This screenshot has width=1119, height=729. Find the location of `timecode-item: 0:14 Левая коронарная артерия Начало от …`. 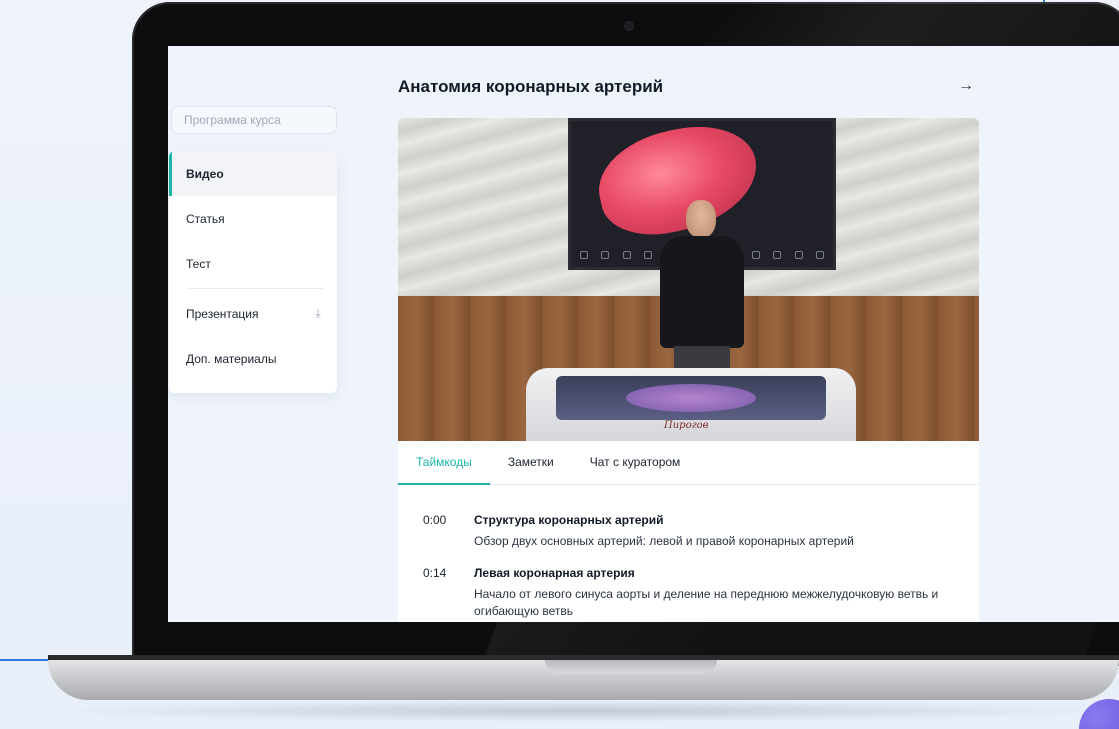

timecode-item: 0:14 Левая коронарная артерия Начало от … is located at coordinates (688, 593).